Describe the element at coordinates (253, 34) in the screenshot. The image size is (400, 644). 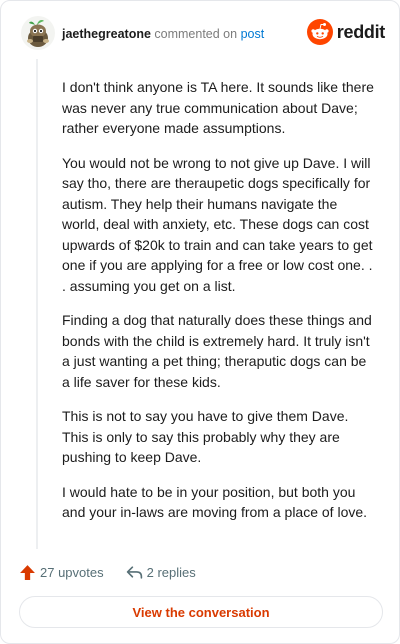
I see `post-link: post` at that location.